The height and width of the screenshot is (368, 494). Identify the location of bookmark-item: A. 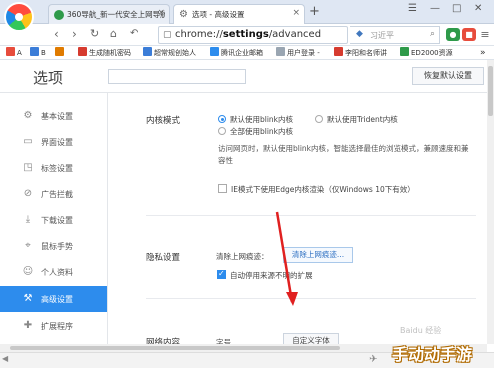
(14, 53).